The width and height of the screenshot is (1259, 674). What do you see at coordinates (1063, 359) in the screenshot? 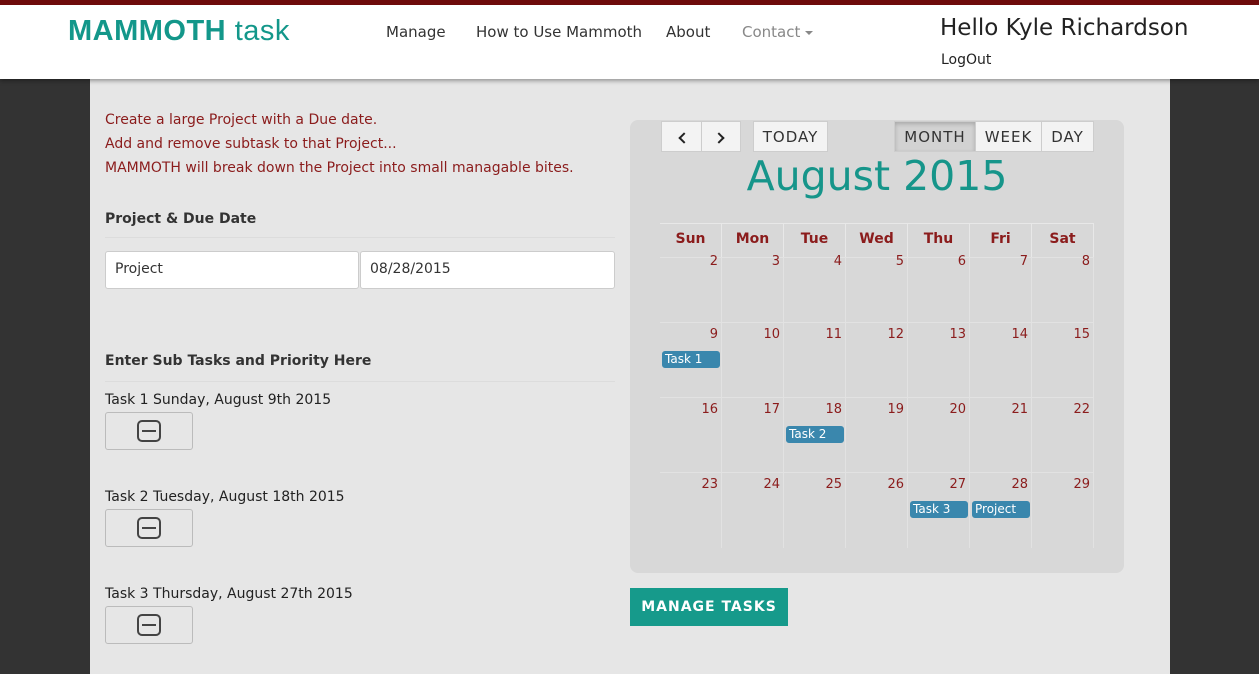
I see `day-cell: 15` at bounding box center [1063, 359].